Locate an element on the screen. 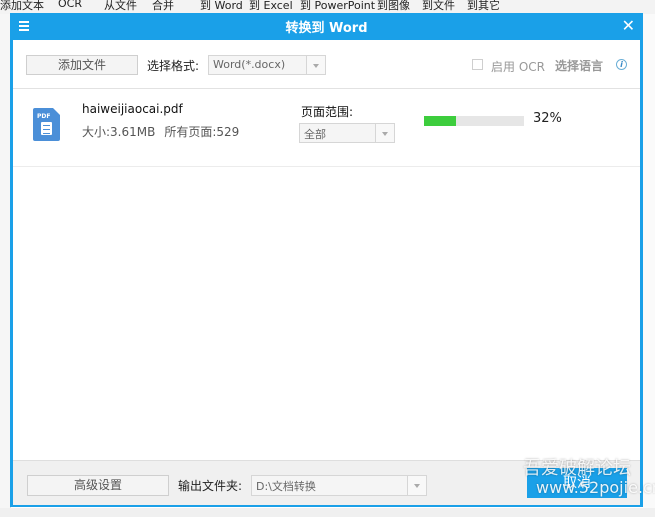  progress-fill is located at coordinates (440, 121).